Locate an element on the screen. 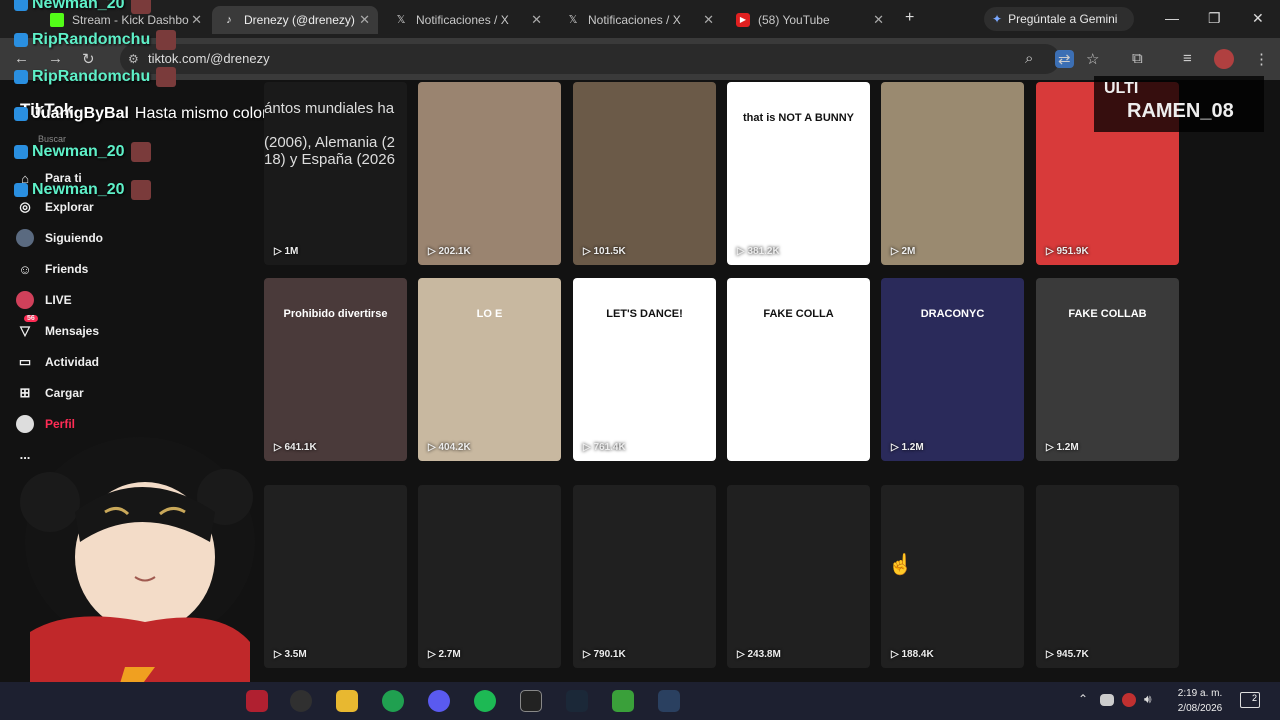 The width and height of the screenshot is (1280, 720). video-thumbnail: LET'S DANCE! ▷ 761.4K is located at coordinates (644, 369).